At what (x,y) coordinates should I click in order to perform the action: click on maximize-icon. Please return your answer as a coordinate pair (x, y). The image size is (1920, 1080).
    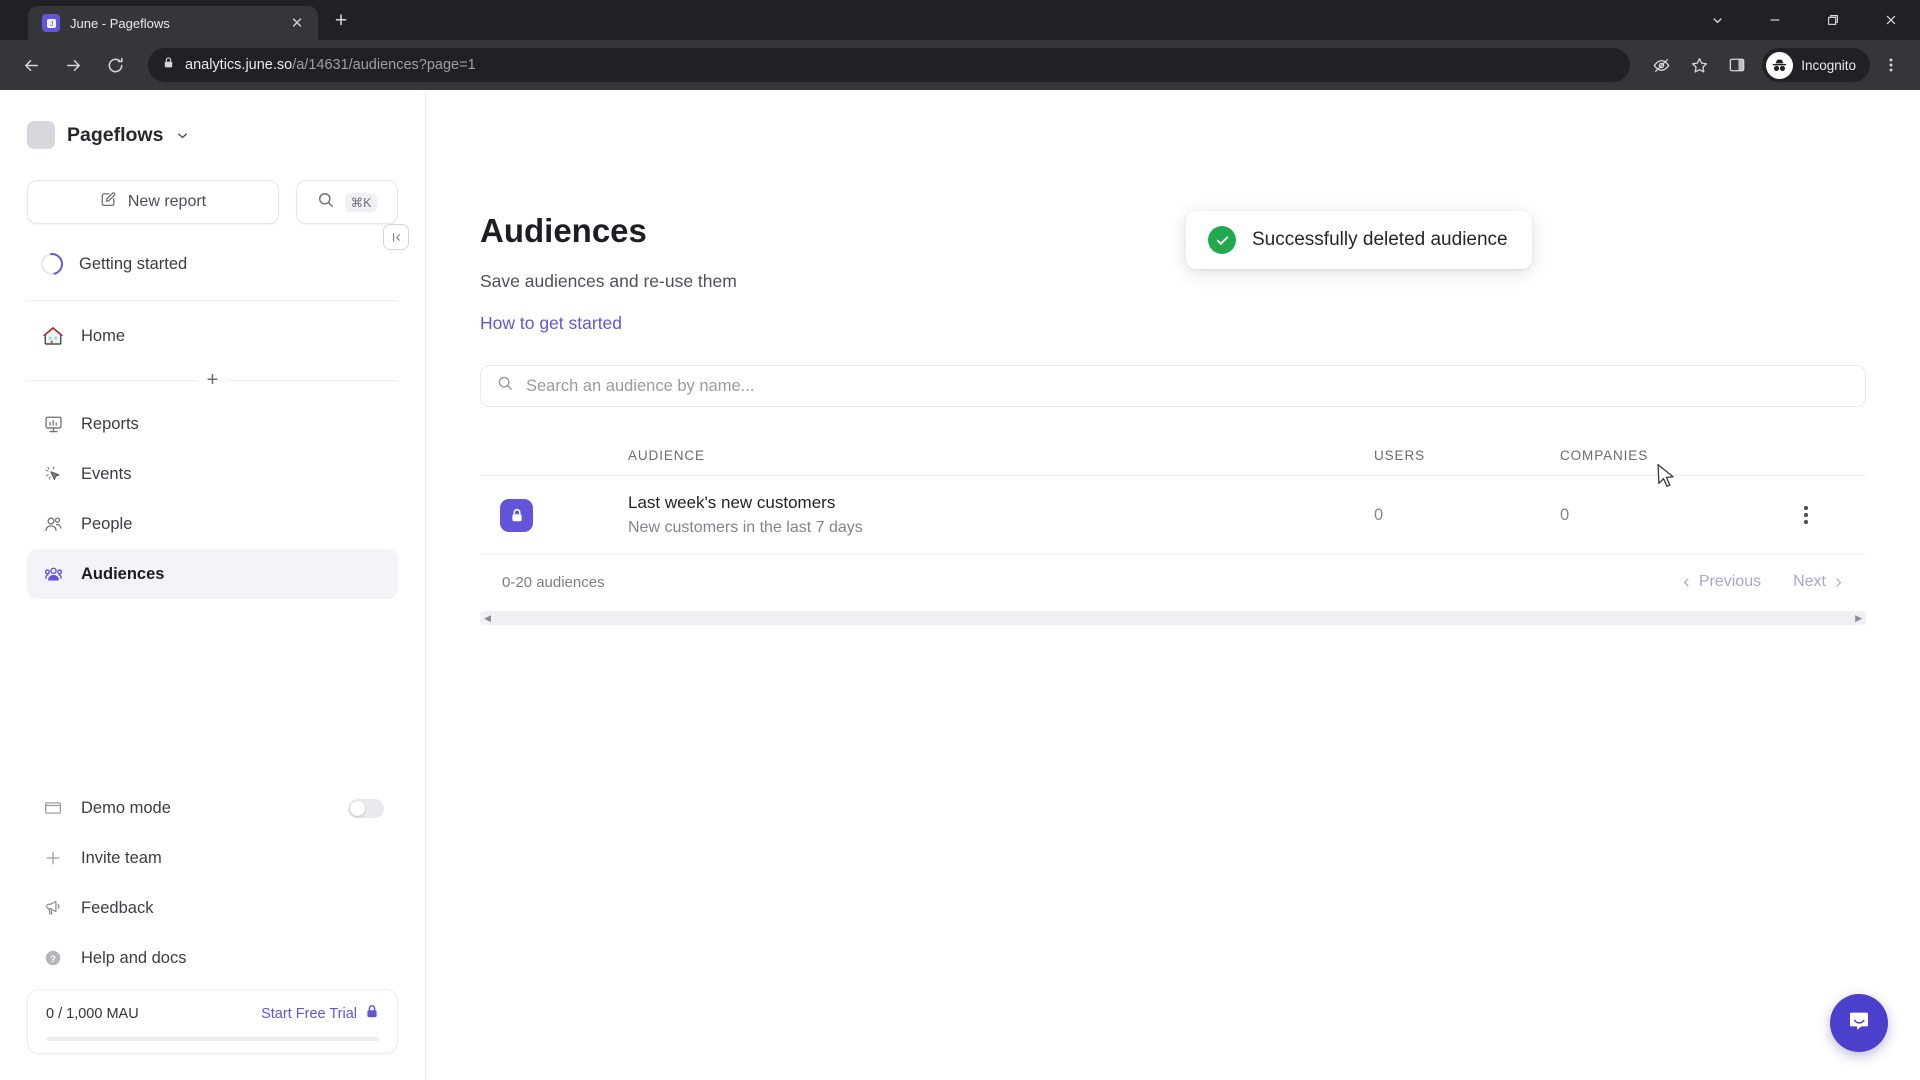
    Looking at the image, I should click on (1833, 20).